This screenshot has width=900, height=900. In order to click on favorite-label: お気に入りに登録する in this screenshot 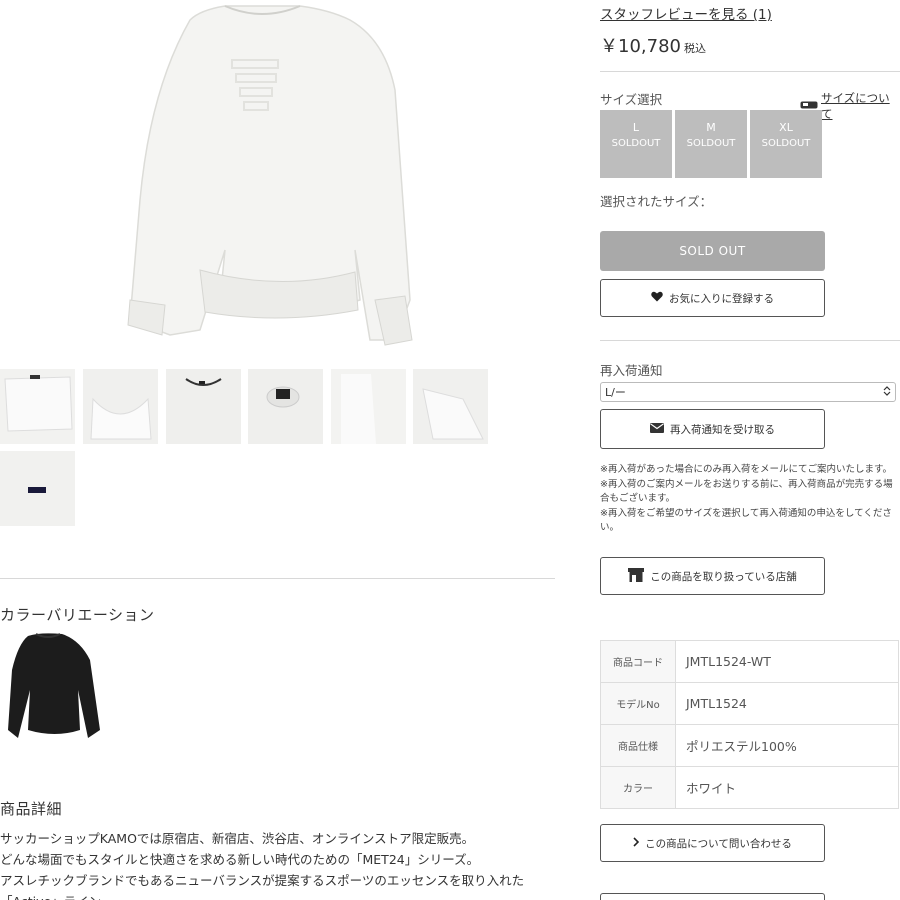, I will do `click(721, 298)`.